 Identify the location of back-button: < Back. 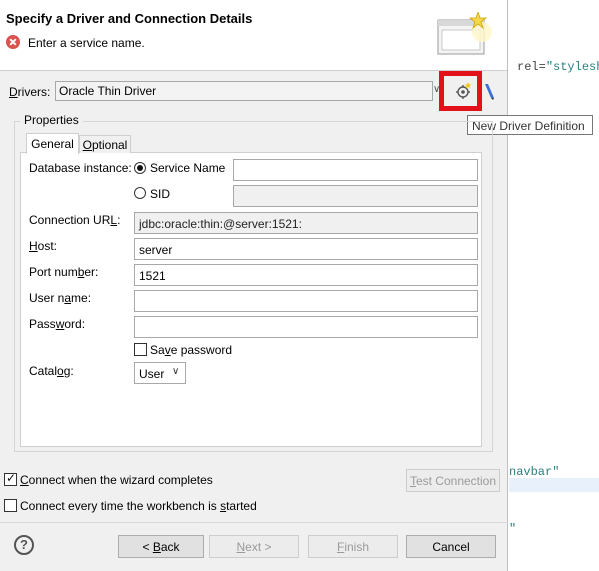
(161, 546).